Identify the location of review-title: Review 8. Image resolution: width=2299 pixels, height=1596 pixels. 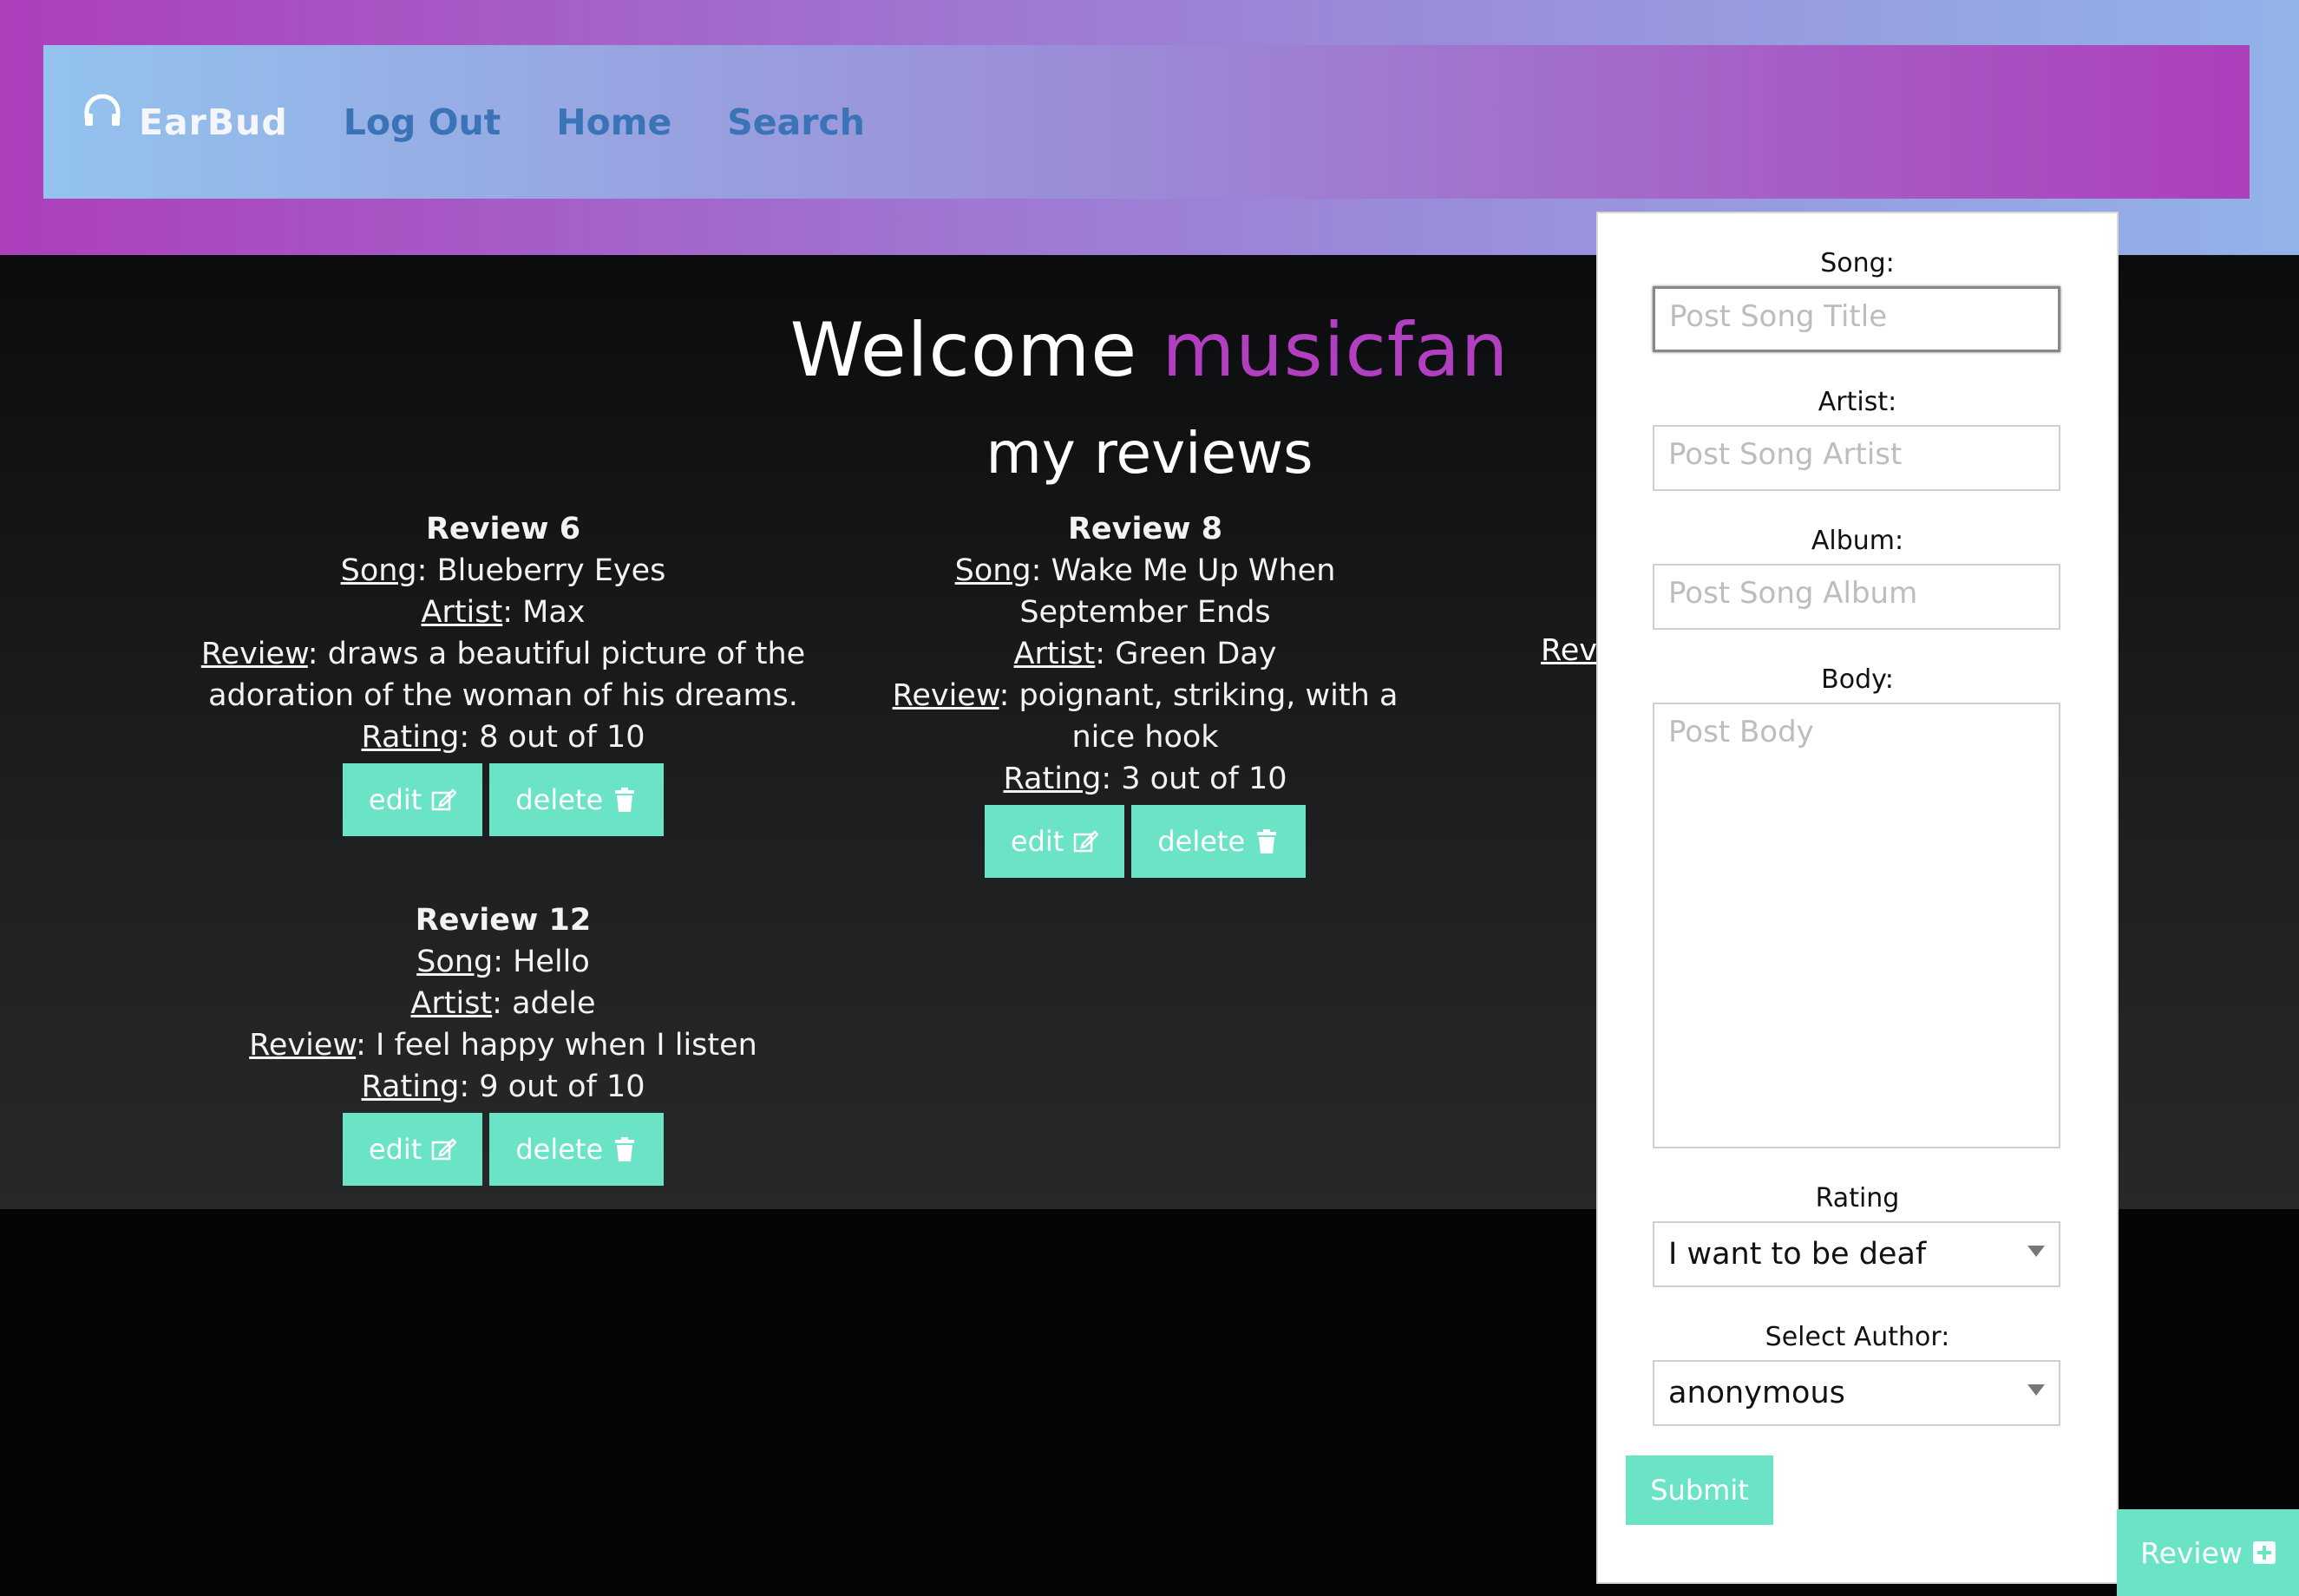
(1145, 529).